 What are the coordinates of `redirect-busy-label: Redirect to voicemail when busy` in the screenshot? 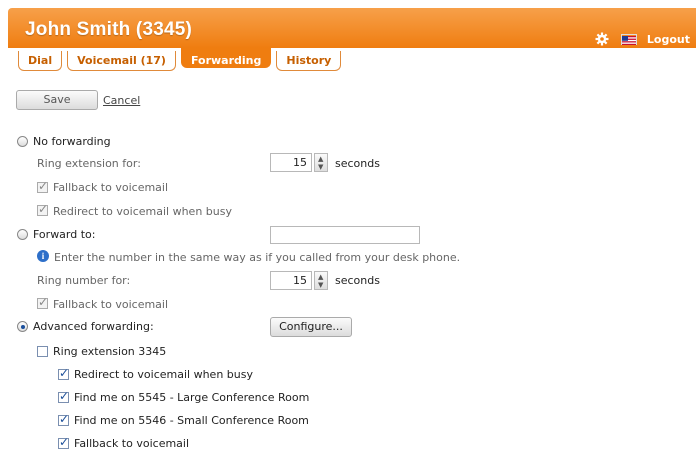 It's located at (142, 211).